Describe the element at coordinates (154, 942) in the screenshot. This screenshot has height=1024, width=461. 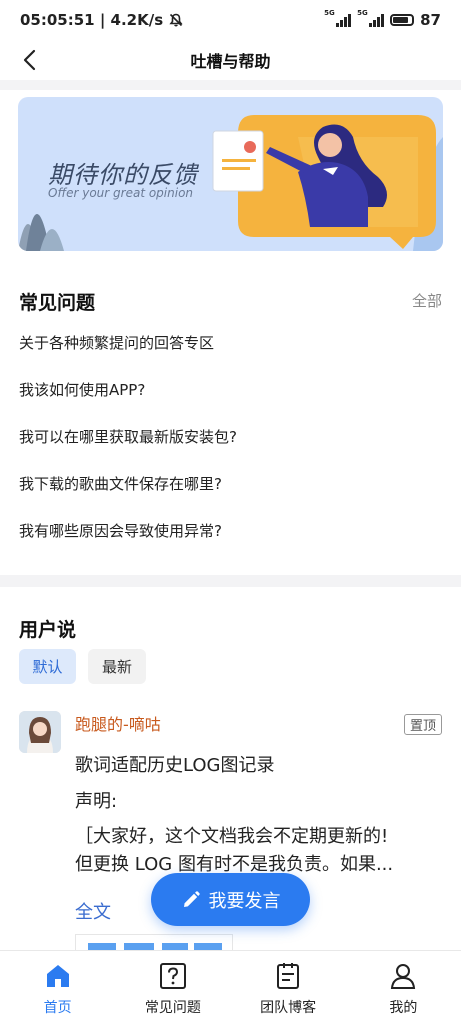
I see `post-image-thumbnail` at that location.